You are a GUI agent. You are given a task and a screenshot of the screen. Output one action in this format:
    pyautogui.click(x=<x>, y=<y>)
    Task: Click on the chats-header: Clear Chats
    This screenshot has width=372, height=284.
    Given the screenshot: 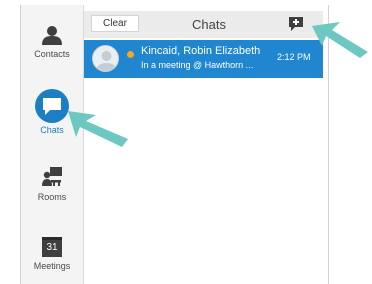 What is the action you would take?
    pyautogui.click(x=203, y=24)
    